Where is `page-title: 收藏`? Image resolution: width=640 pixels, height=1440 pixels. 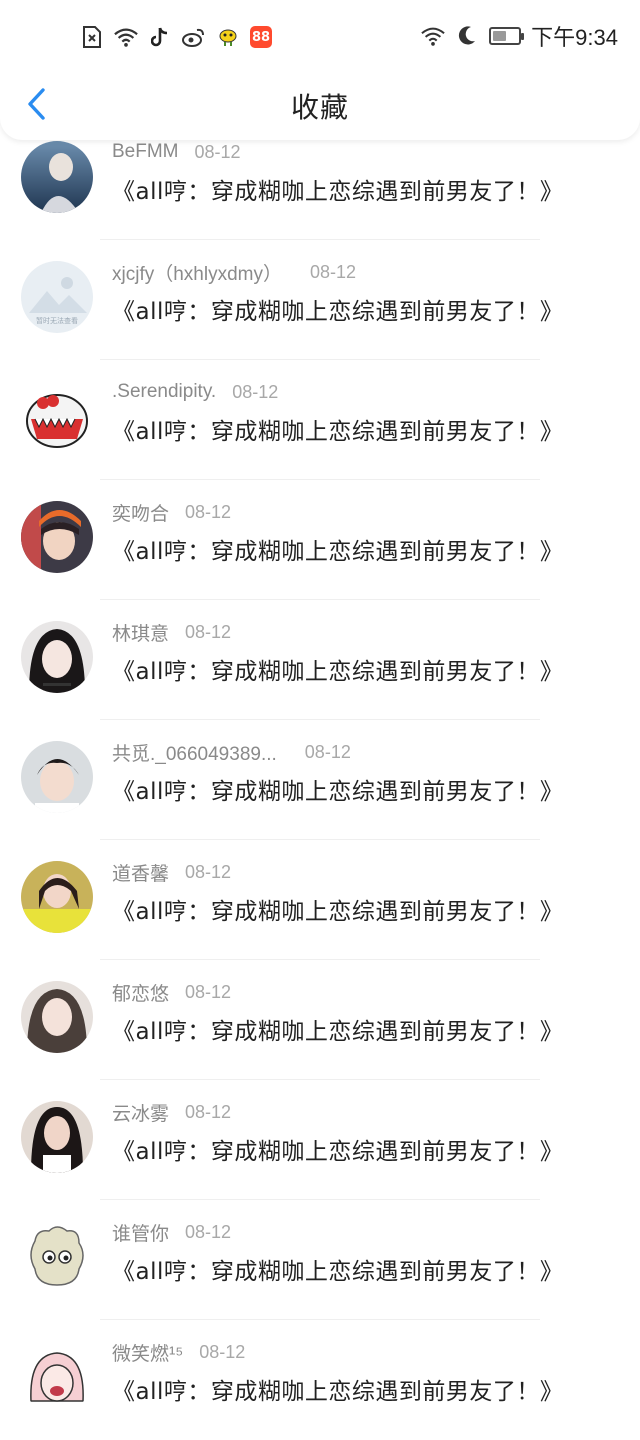 page-title: 收藏 is located at coordinates (319, 107).